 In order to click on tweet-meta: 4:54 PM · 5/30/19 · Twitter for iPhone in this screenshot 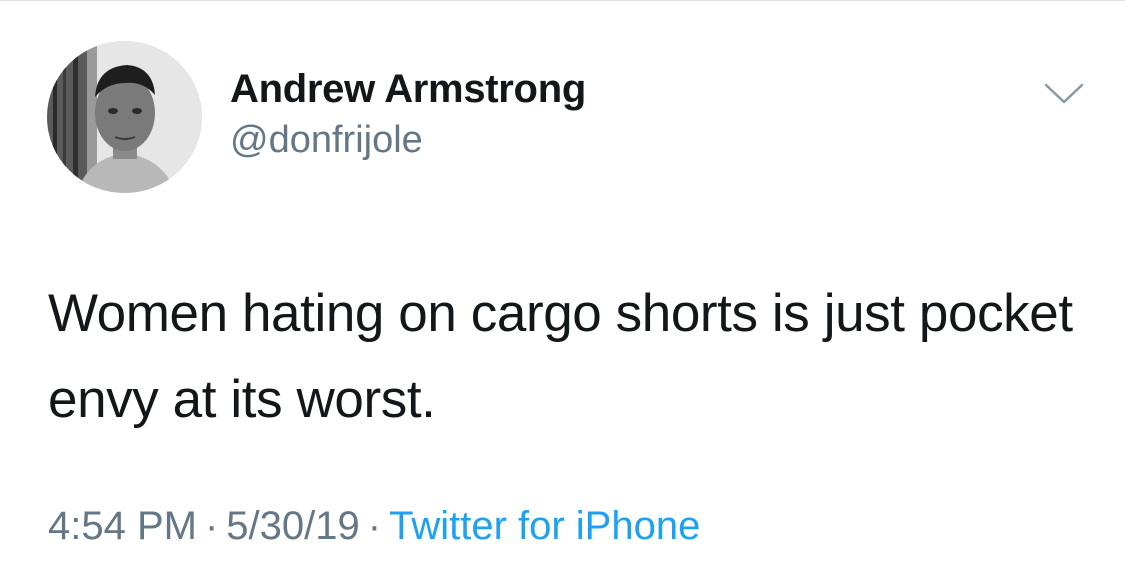, I will do `click(374, 526)`.